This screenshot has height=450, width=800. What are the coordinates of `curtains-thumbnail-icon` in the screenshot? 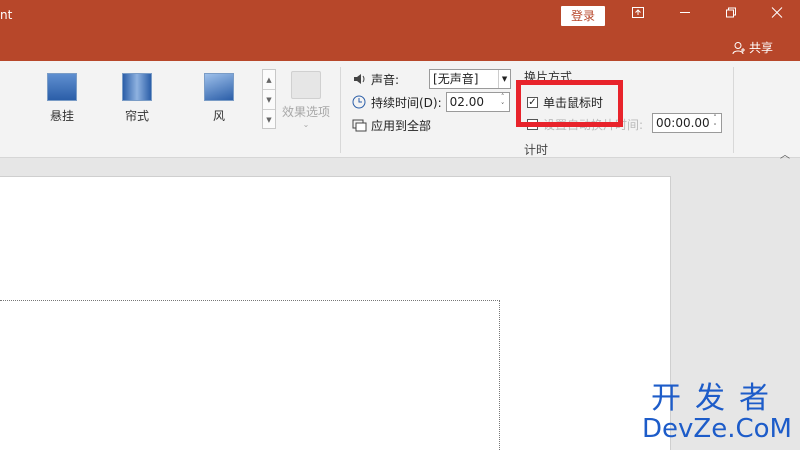 It's located at (137, 87).